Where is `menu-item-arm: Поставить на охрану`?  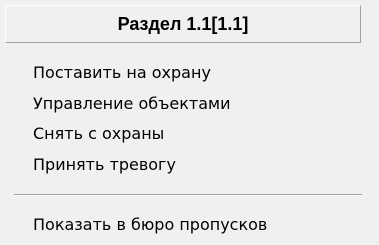
menu-item-arm: Поставить на охрану is located at coordinates (189, 73).